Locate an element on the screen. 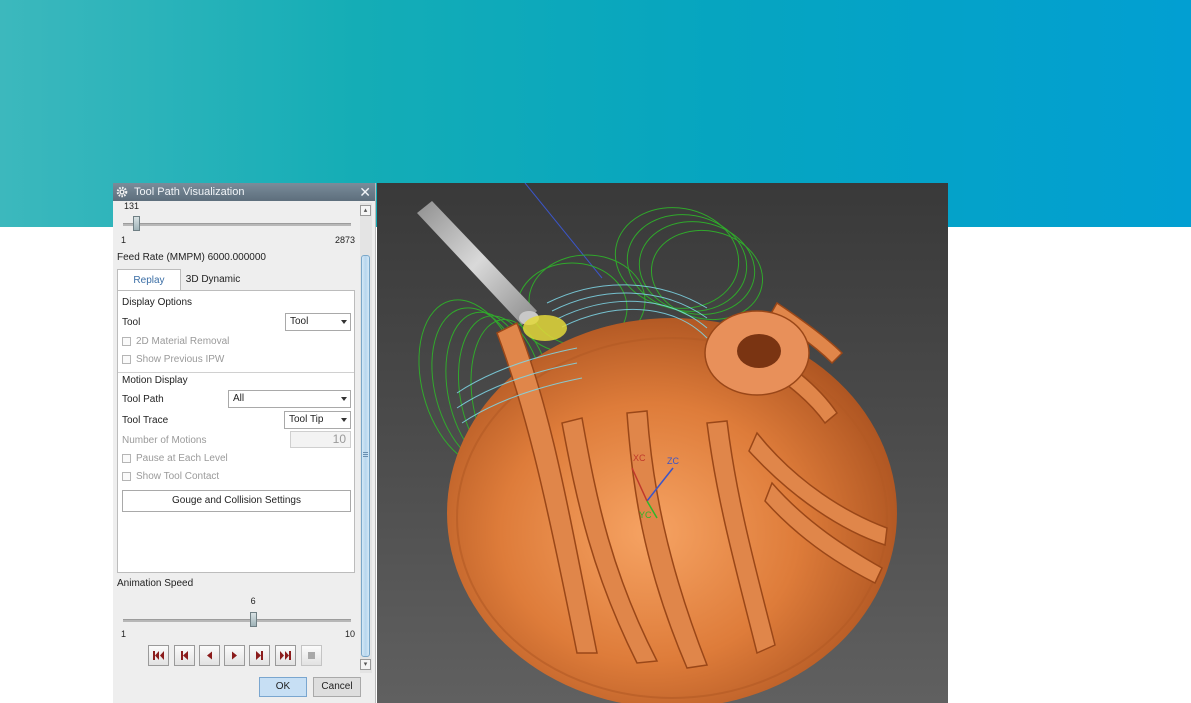 The height and width of the screenshot is (703, 1191). dialog-title: Tool Path Visualization is located at coordinates (189, 192).